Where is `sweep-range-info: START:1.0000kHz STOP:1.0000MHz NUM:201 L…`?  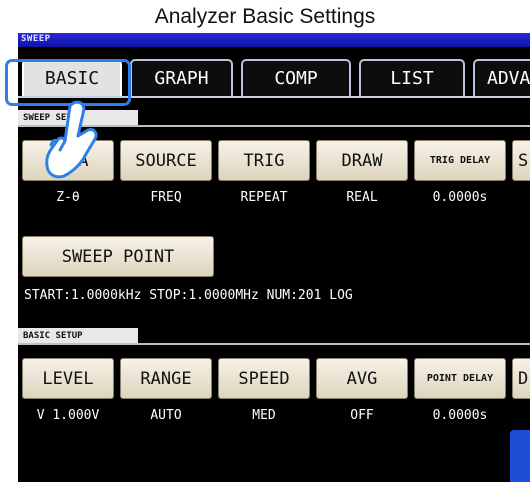 sweep-range-info: START:1.0000kHz STOP:1.0000MHz NUM:201 L… is located at coordinates (188, 295).